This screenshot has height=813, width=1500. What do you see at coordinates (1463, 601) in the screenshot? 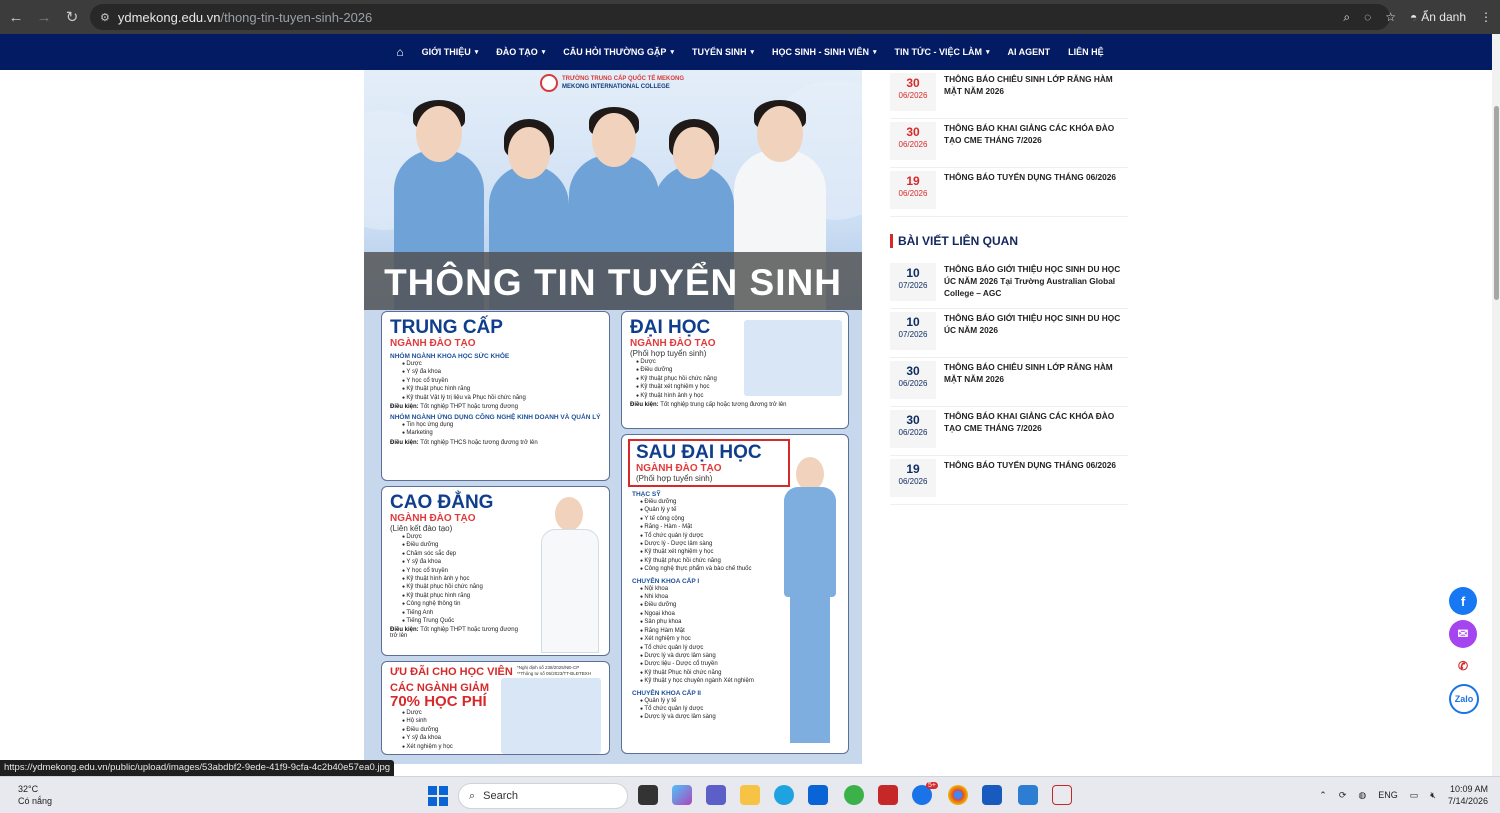
I see `facebook-icon: f` at bounding box center [1463, 601].